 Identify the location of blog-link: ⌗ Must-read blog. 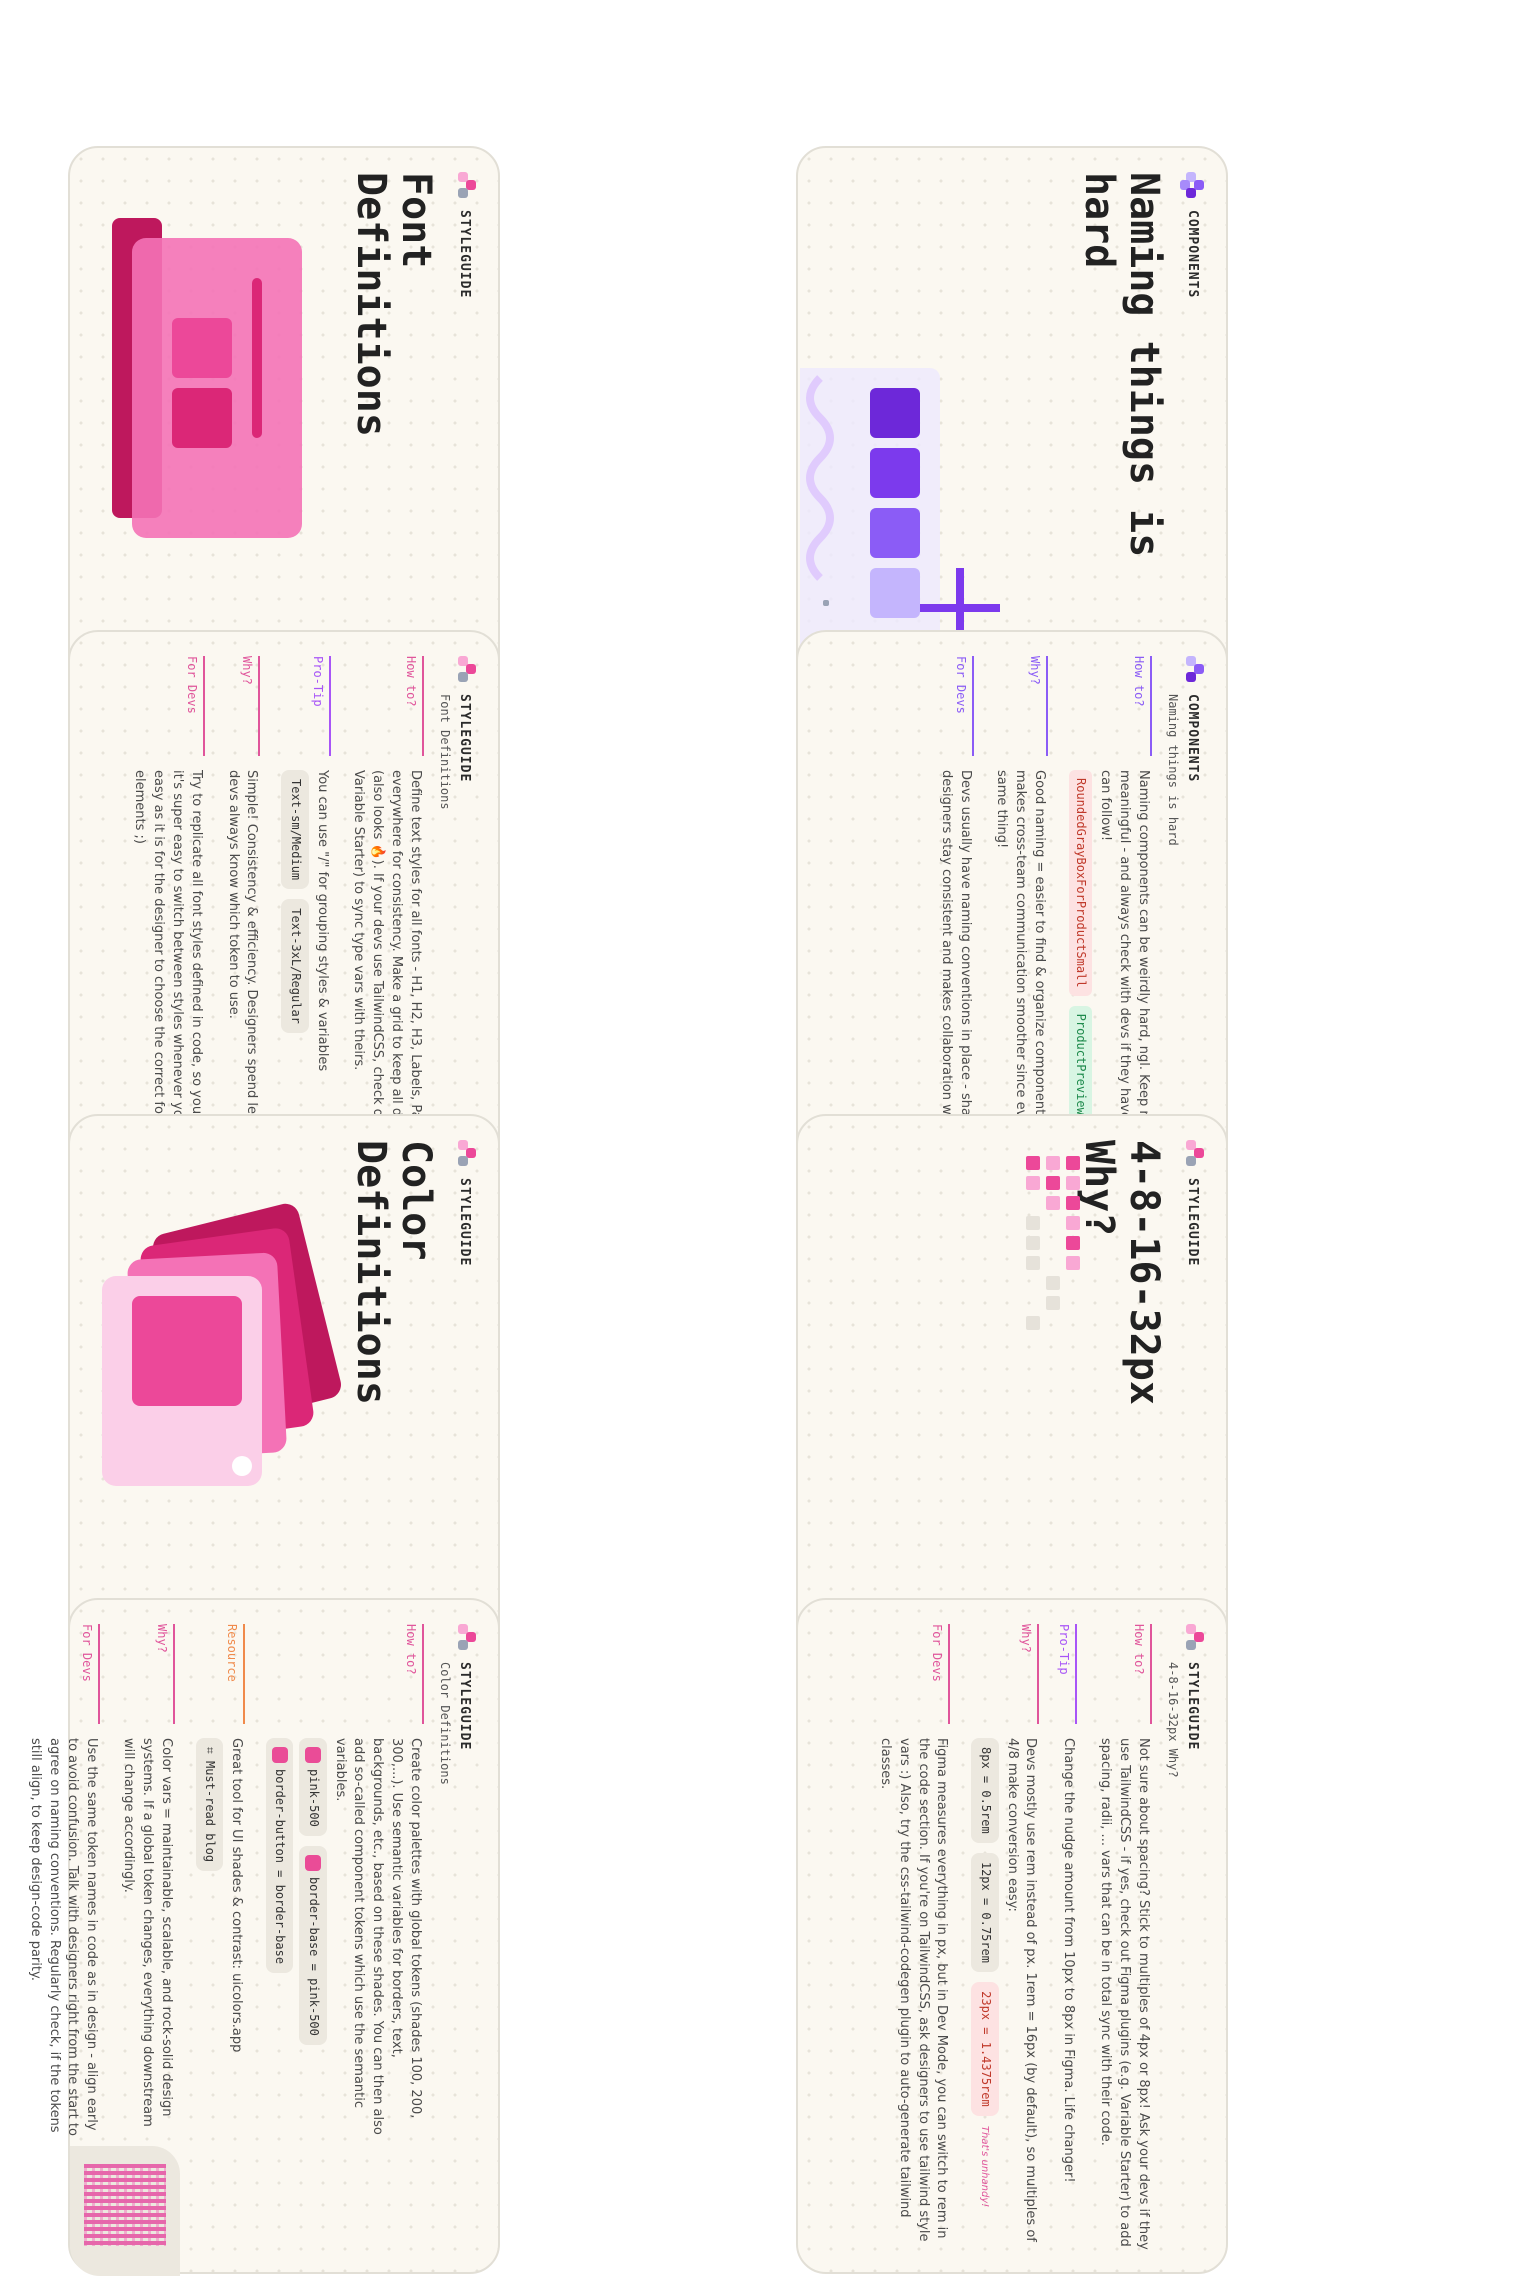
(209, 1805).